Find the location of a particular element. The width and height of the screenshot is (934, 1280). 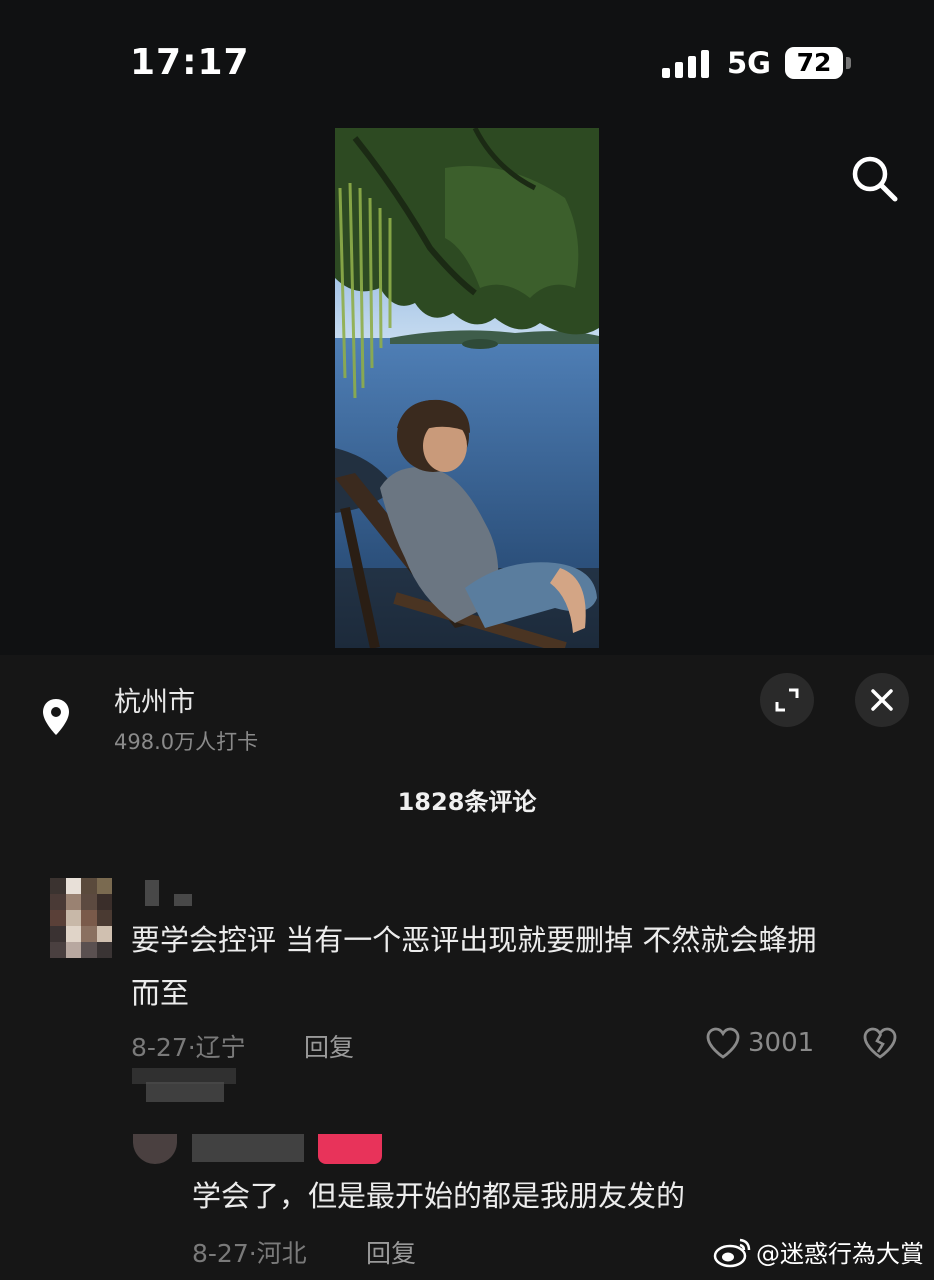

close-button is located at coordinates (882, 700).